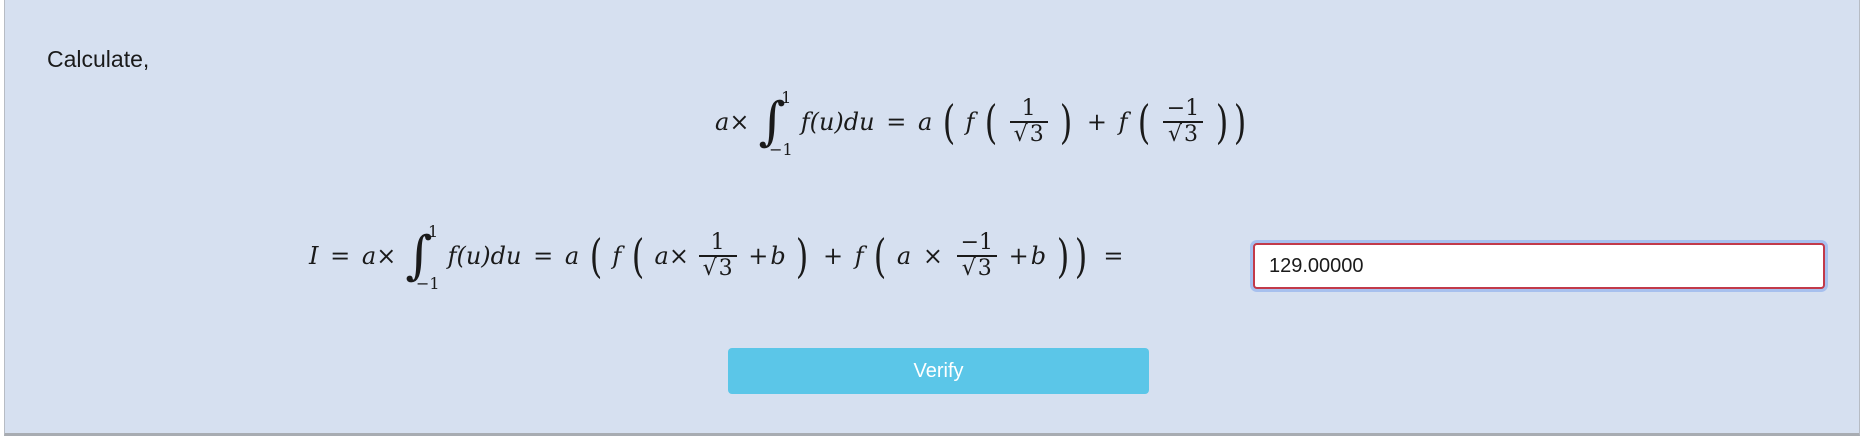  I want to click on eq2-fraction-1: 1 √3, so click(717, 255).